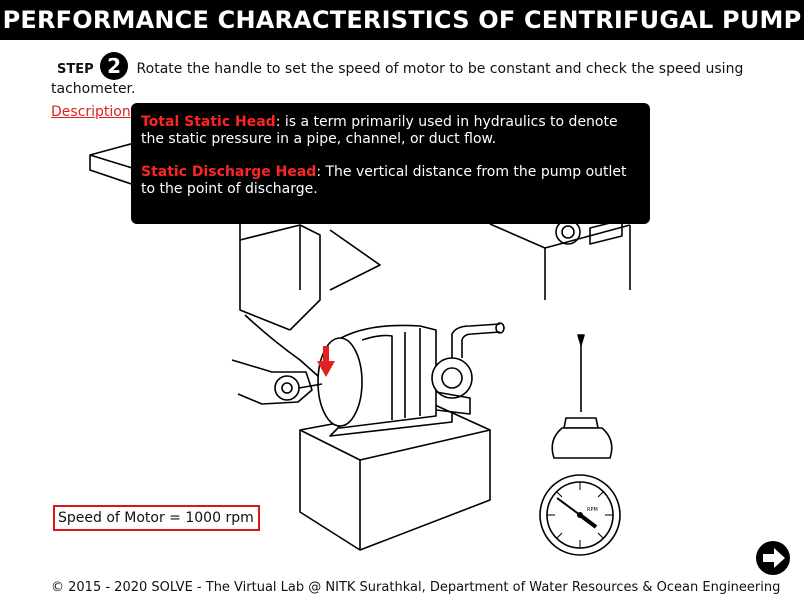 The image size is (804, 606). I want to click on term-static-discharge-head: Static Discharge Head, so click(229, 172).